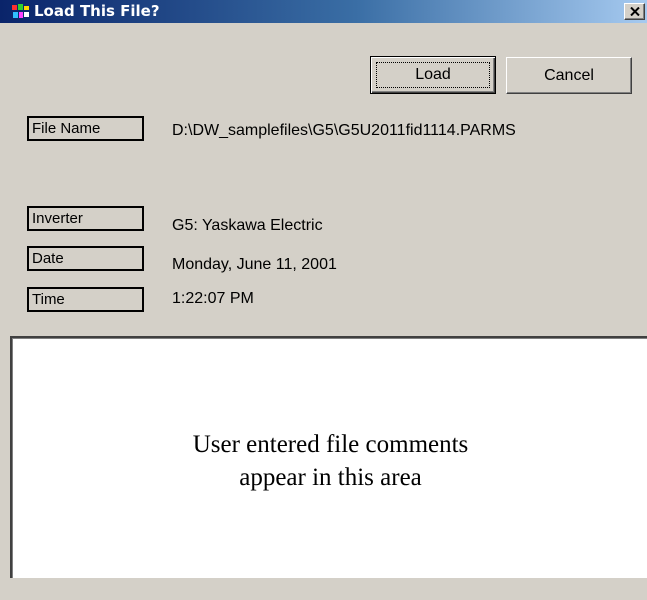 The height and width of the screenshot is (600, 647). Describe the element at coordinates (85, 258) in the screenshot. I see `date-label: Date` at that location.